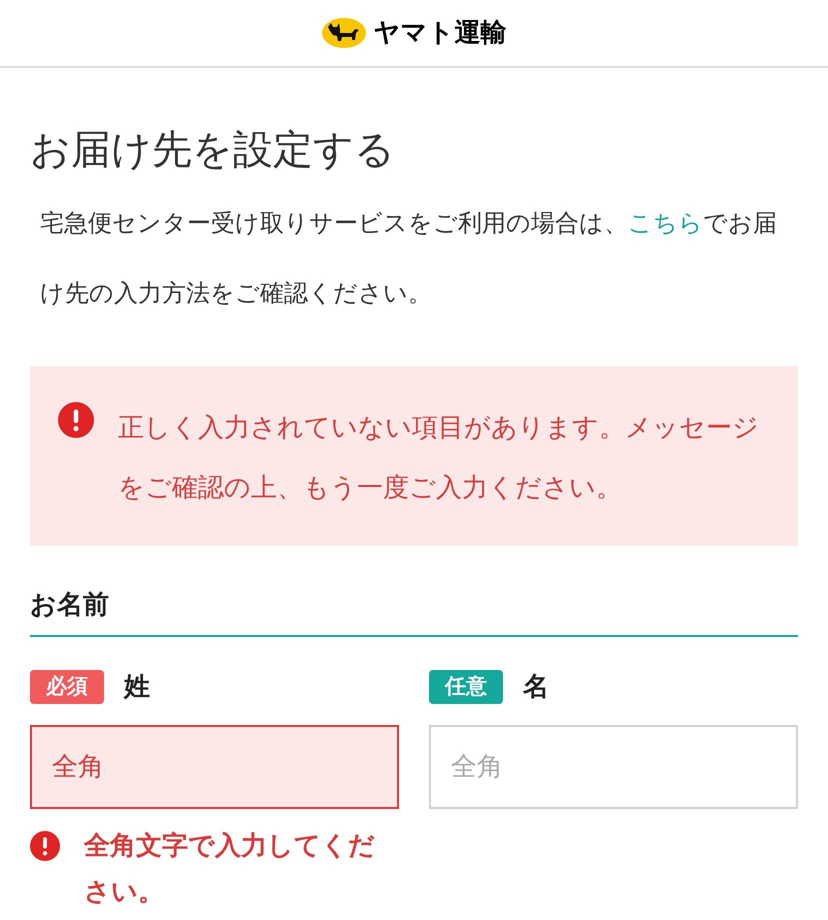 The image size is (828, 920). What do you see at coordinates (439, 458) in the screenshot?
I see `alert-message: 正しく入力されていない項目があります。メッセージをご確認の上、もう一度ご入力ください。` at bounding box center [439, 458].